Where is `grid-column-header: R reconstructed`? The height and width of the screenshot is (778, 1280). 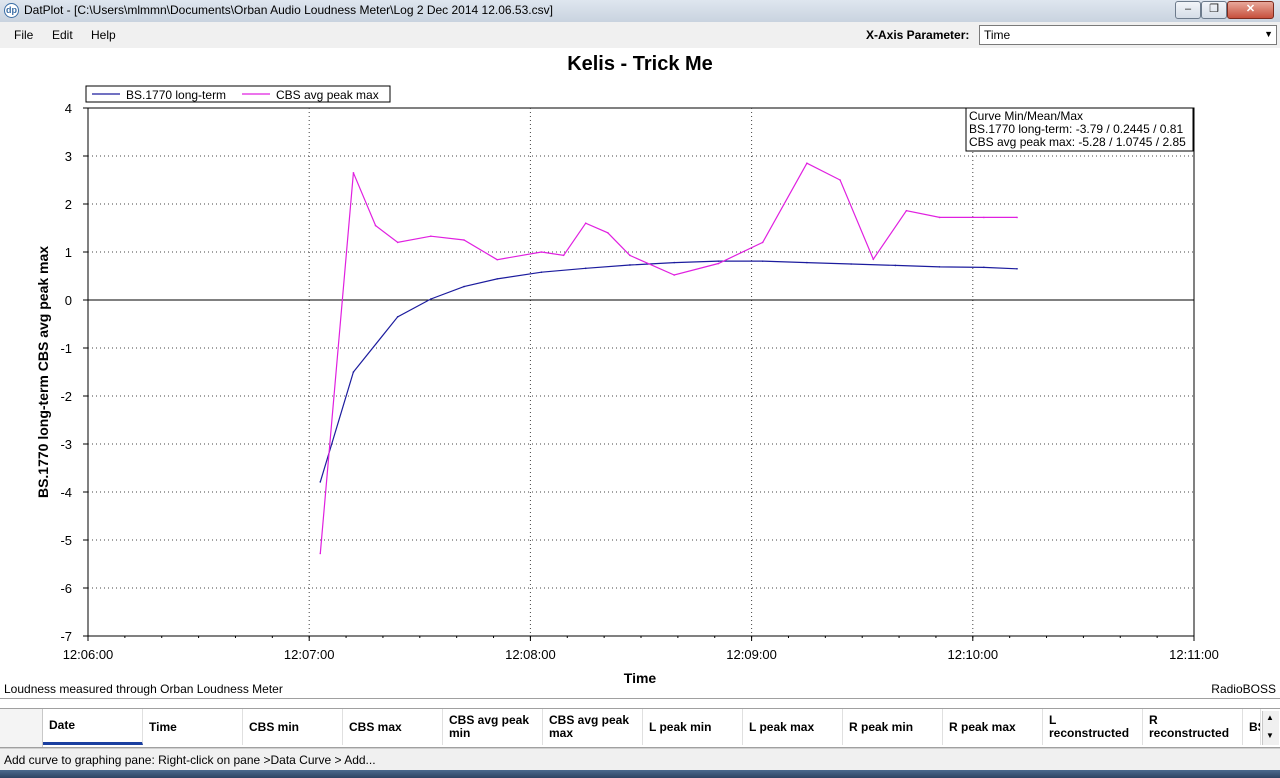
grid-column-header: R reconstructed is located at coordinates (1193, 727).